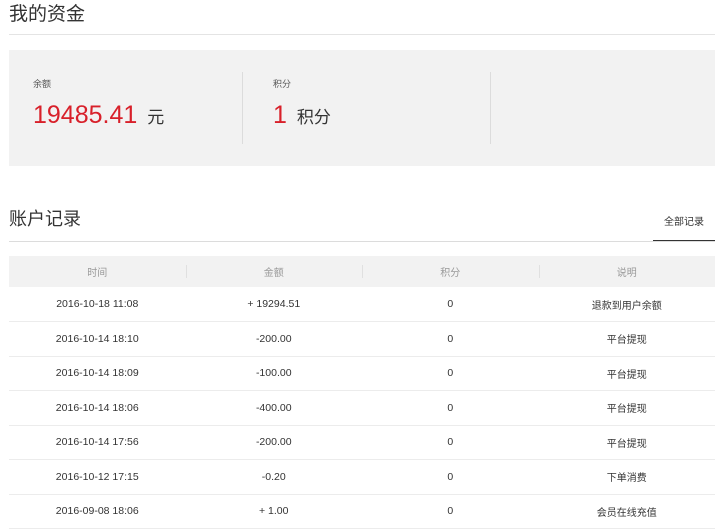 Image resolution: width=718 pixels, height=532 pixels. I want to click on records-section-title: 账户记录, so click(45, 219).